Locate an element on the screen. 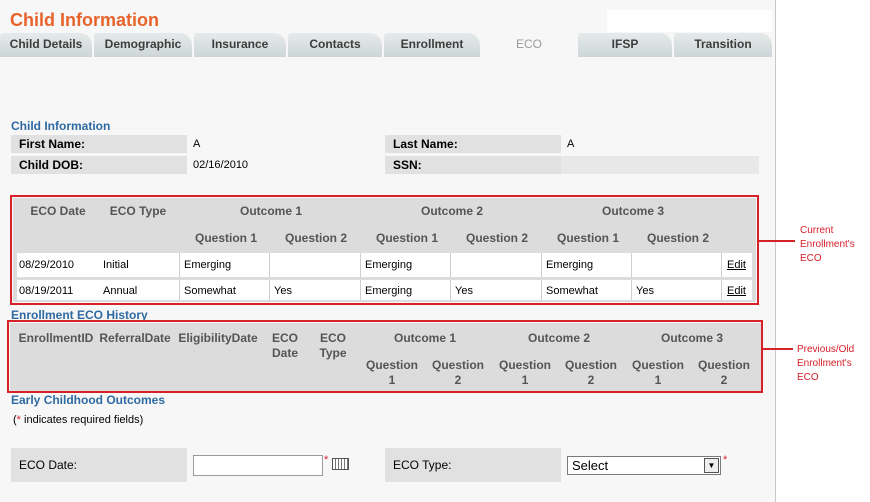 The height and width of the screenshot is (502, 870). history-eco-connector is located at coordinates (778, 349).